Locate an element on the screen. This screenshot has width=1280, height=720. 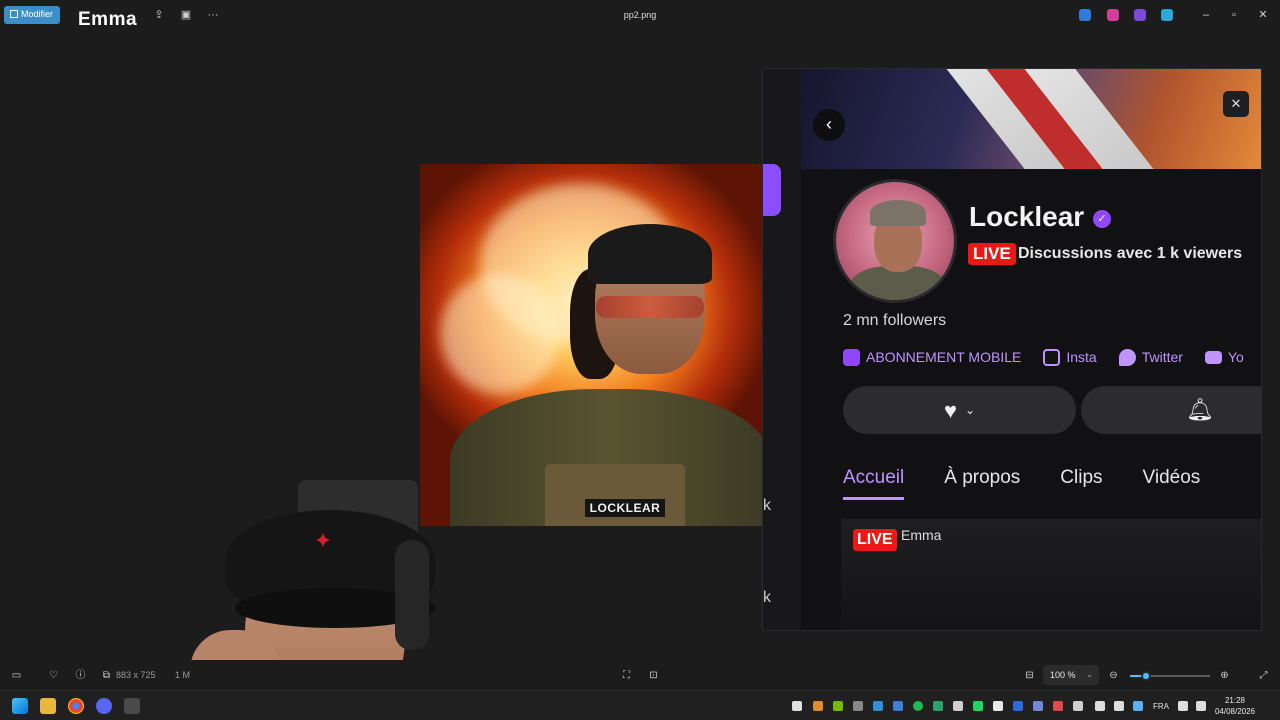
share-icon: ⇪ is located at coordinates (159, 15).